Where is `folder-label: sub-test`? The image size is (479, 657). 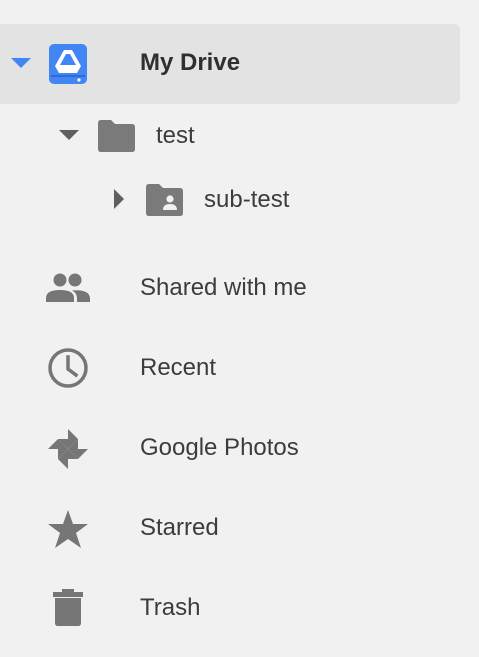 folder-label: sub-test is located at coordinates (247, 199).